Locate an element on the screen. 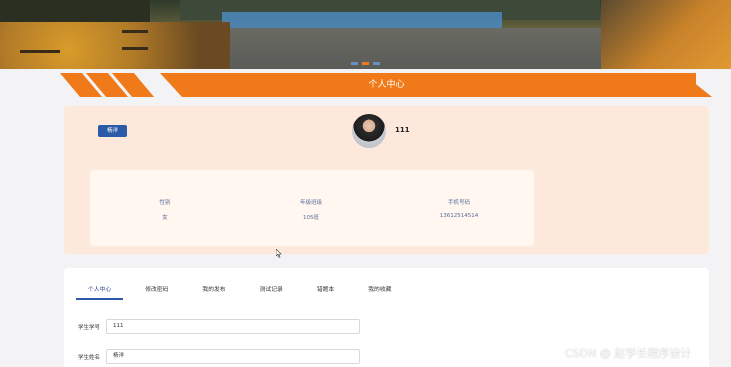  tab-personal-center: 个人中心 is located at coordinates (100, 293).